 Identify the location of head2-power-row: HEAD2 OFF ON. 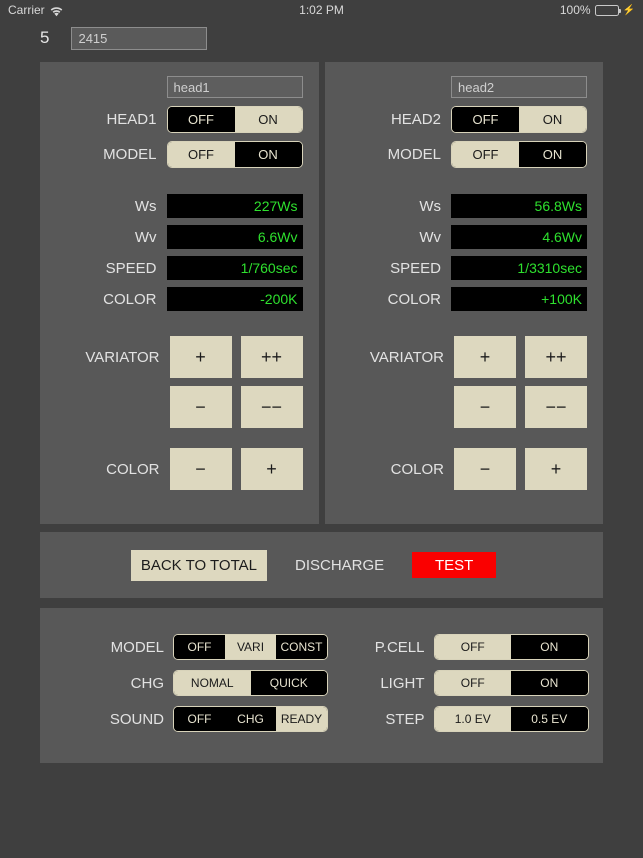
(464, 119).